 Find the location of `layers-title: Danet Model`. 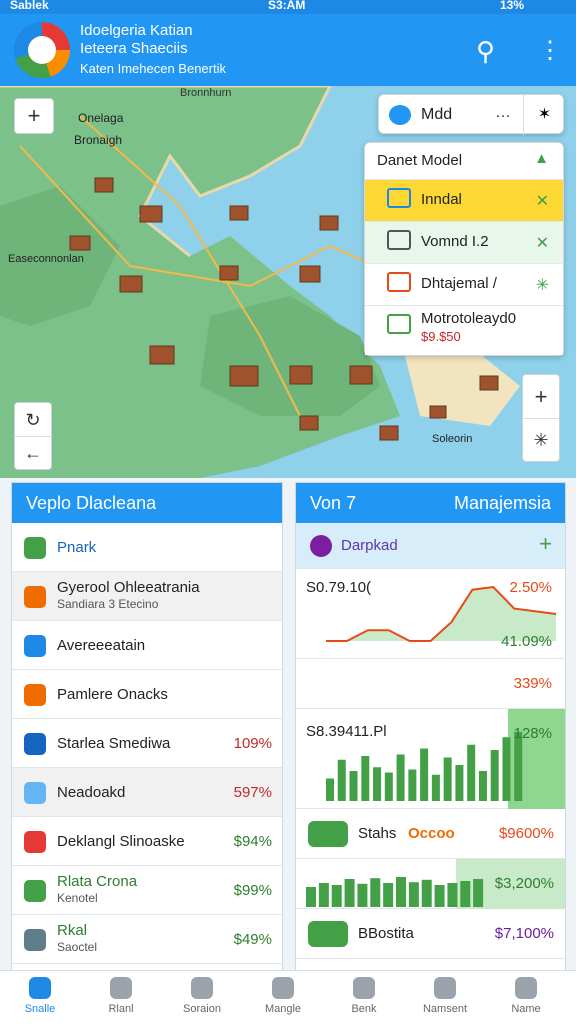

layers-title: Danet Model is located at coordinates (420, 160).